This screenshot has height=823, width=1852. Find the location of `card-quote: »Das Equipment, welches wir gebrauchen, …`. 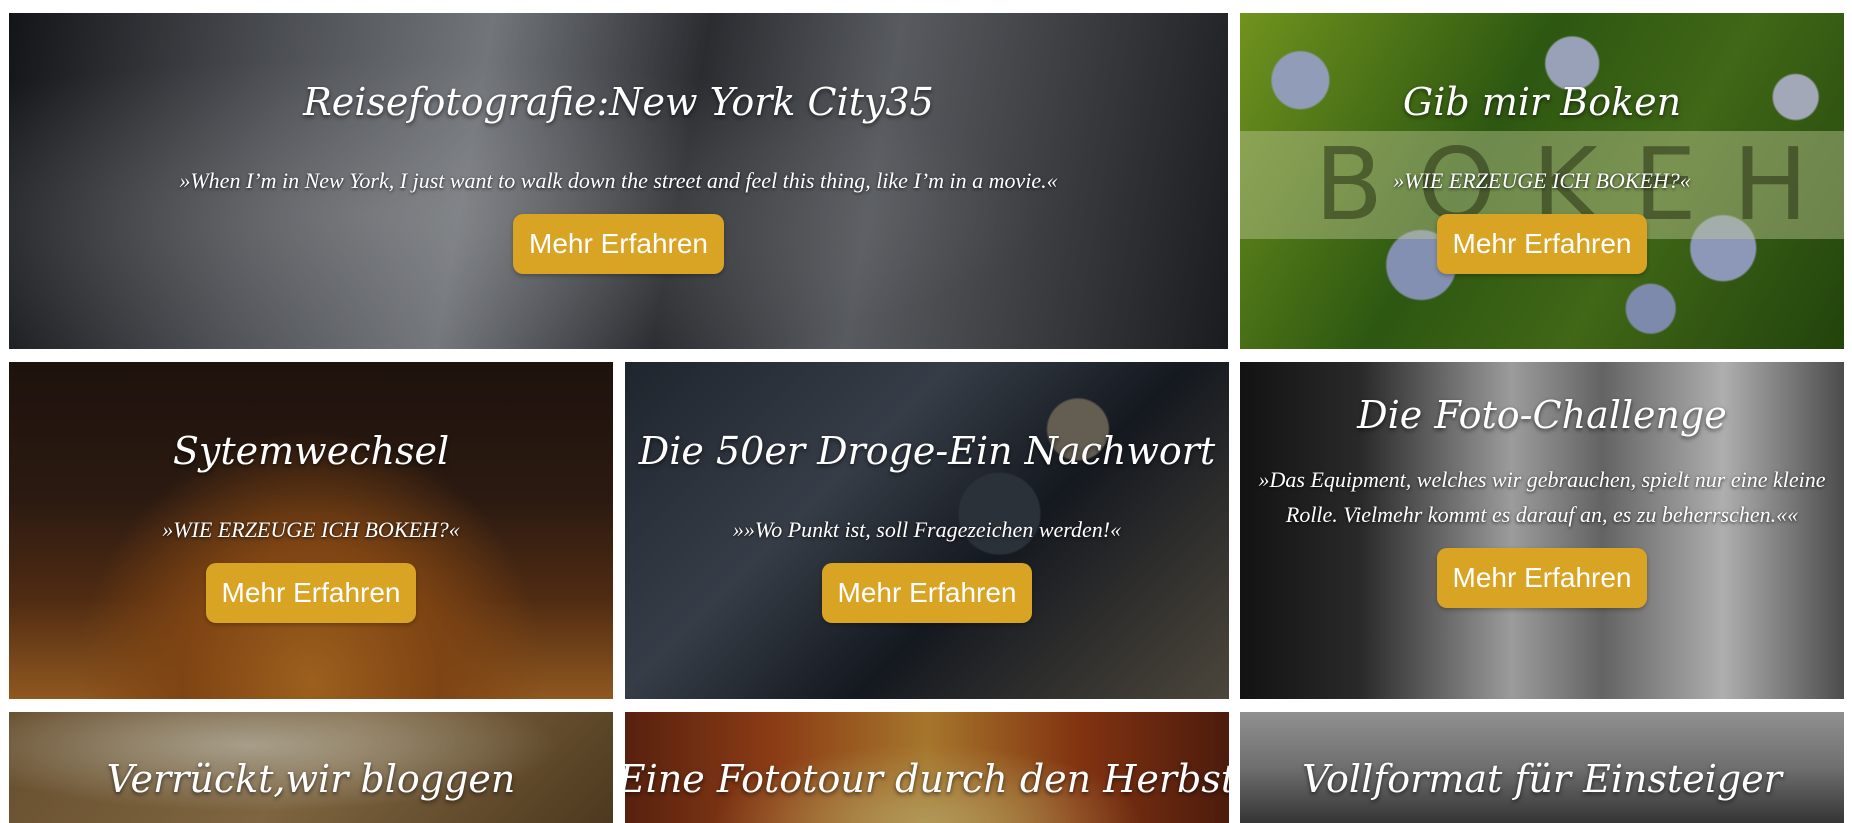

card-quote: »Das Equipment, welches wir gebrauchen, … is located at coordinates (1542, 496).